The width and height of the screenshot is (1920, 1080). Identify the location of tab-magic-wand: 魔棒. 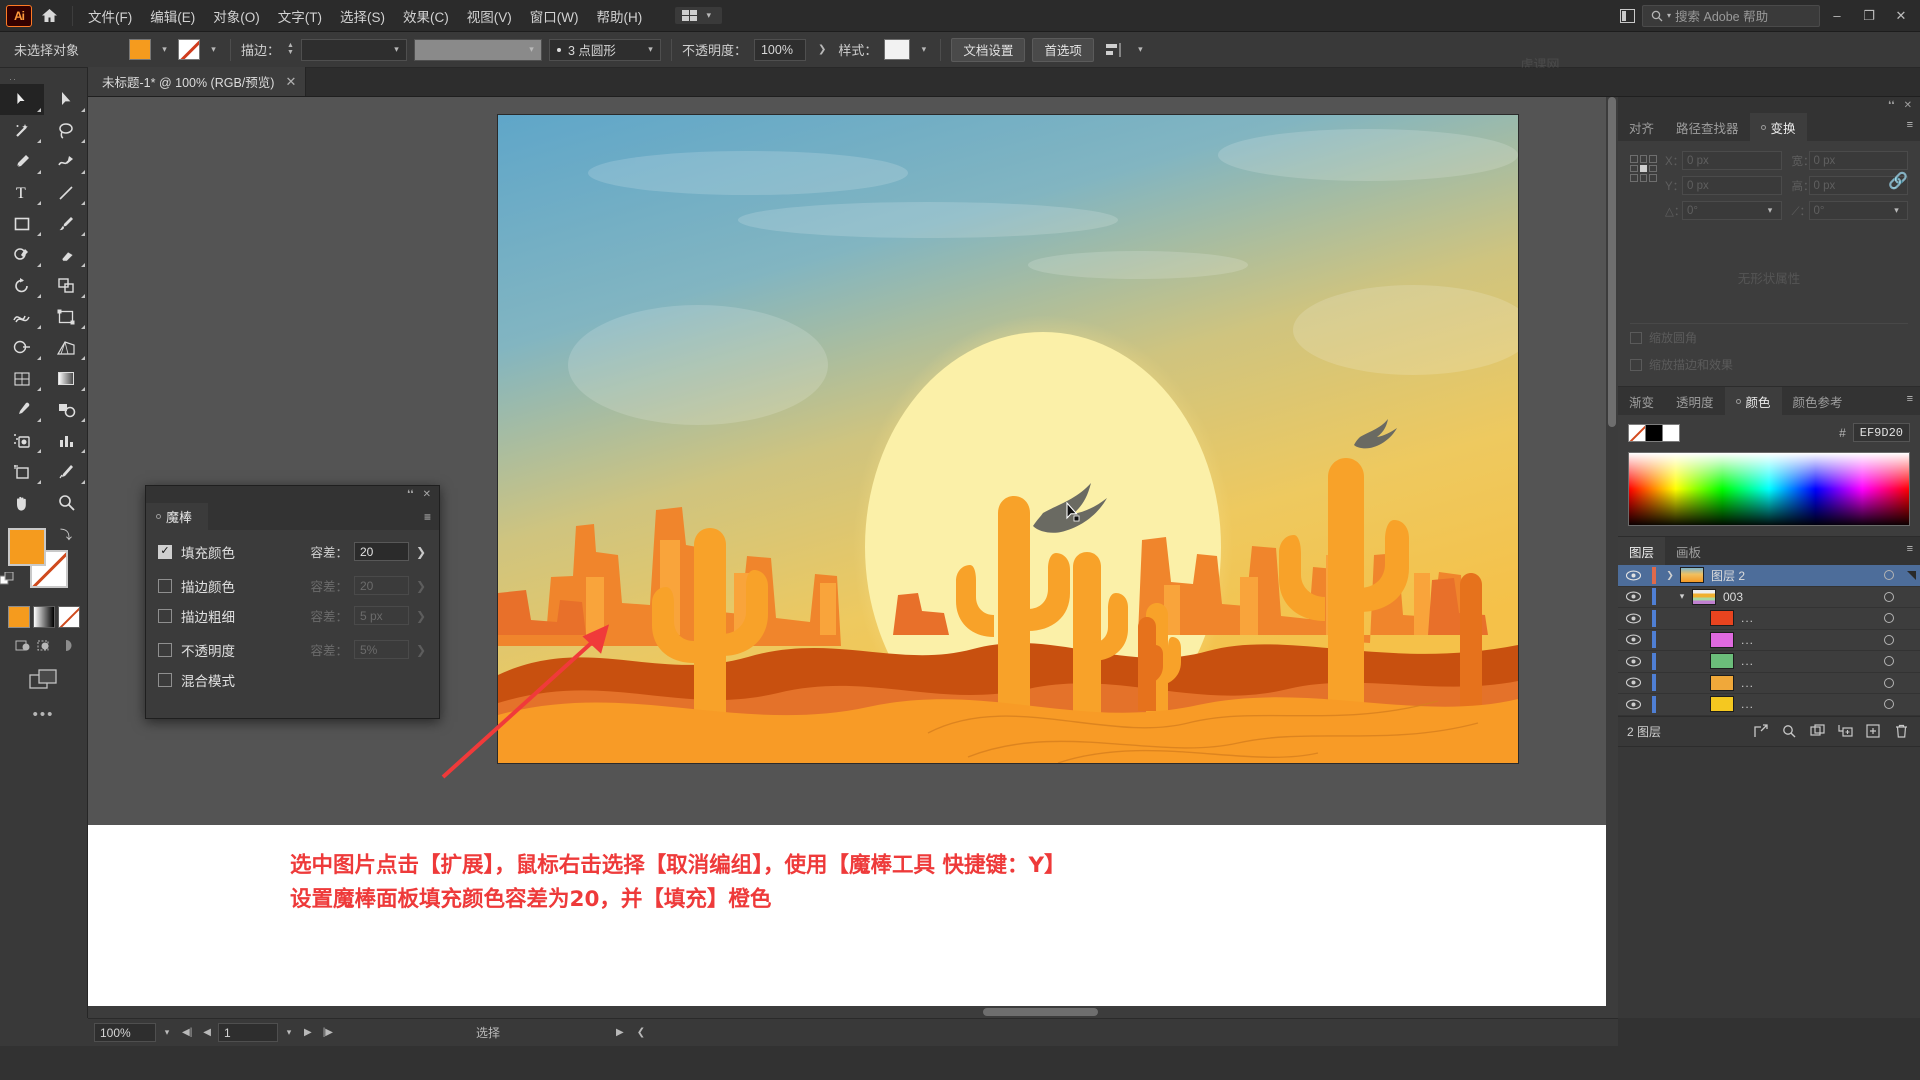
(177, 516).